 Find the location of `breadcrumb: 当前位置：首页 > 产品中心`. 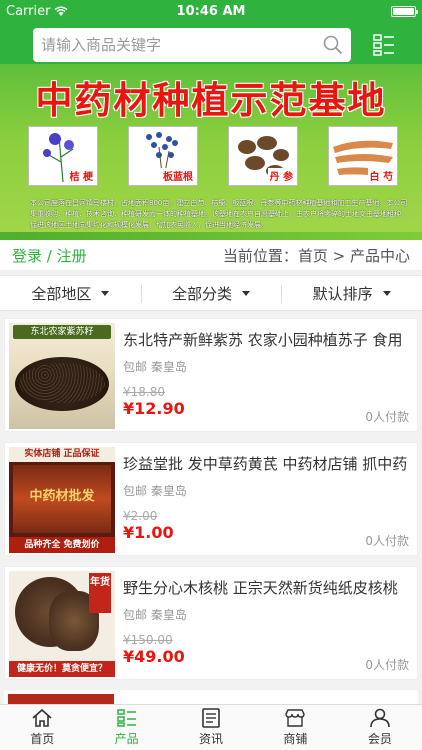

breadcrumb: 当前位置：首页 > 产品中心 is located at coordinates (316, 255).